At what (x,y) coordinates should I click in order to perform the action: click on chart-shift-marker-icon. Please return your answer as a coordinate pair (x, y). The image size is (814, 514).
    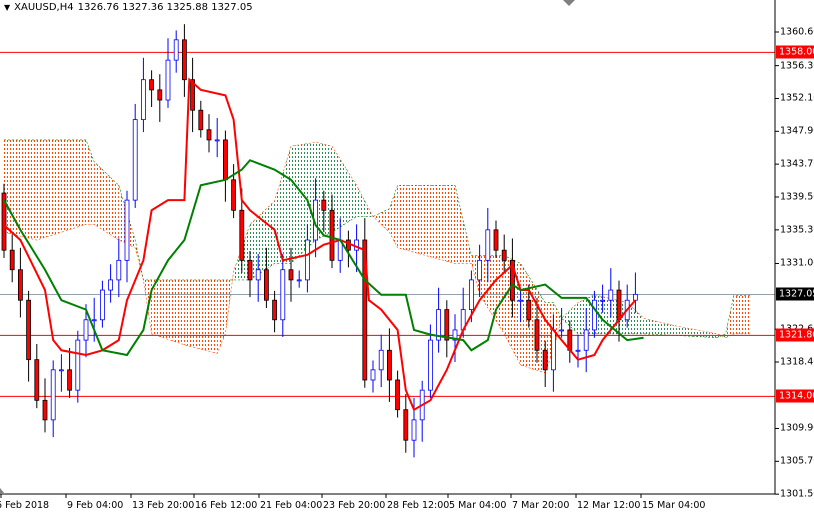
    Looking at the image, I should click on (569, 3).